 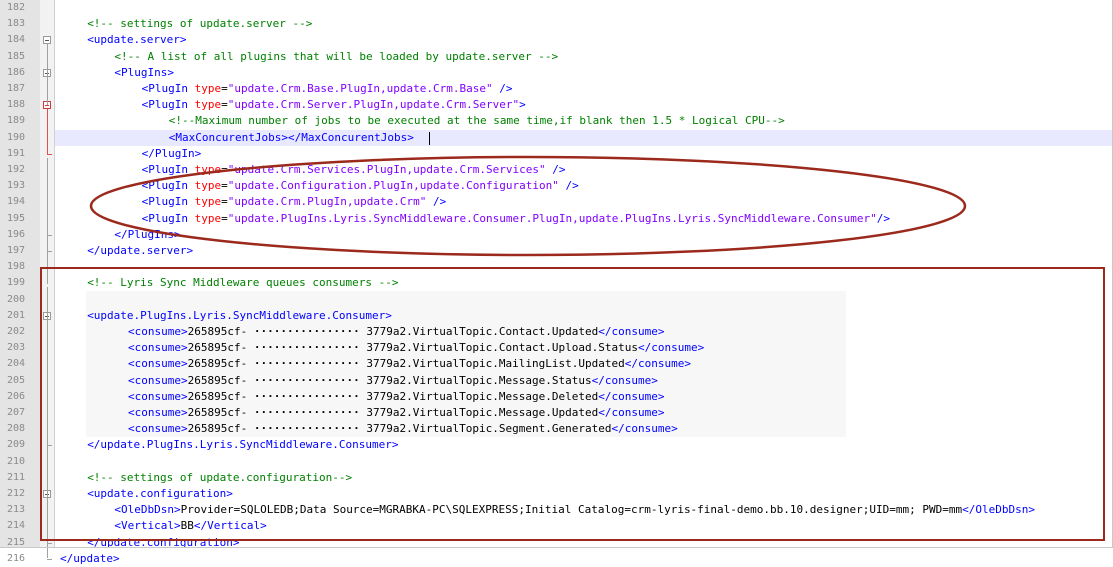 I want to click on code-line: </update>, so click(x=90, y=559).